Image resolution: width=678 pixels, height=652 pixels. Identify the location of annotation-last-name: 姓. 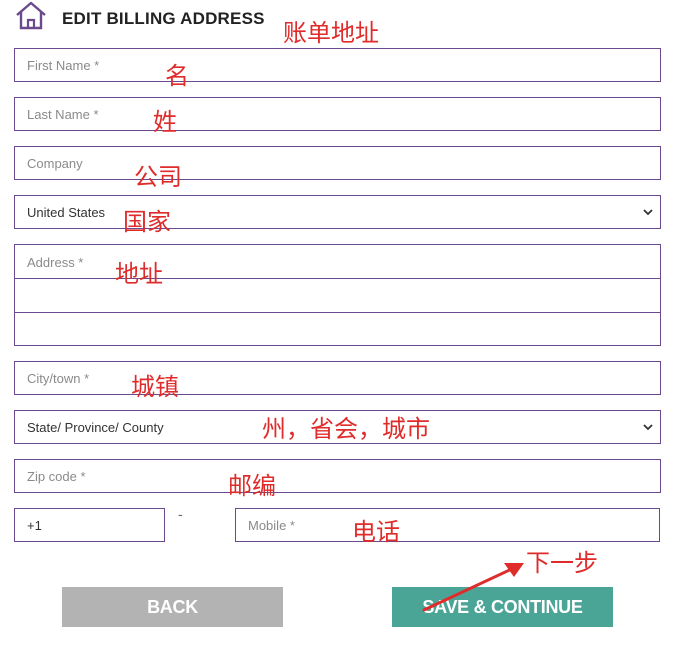
(165, 122).